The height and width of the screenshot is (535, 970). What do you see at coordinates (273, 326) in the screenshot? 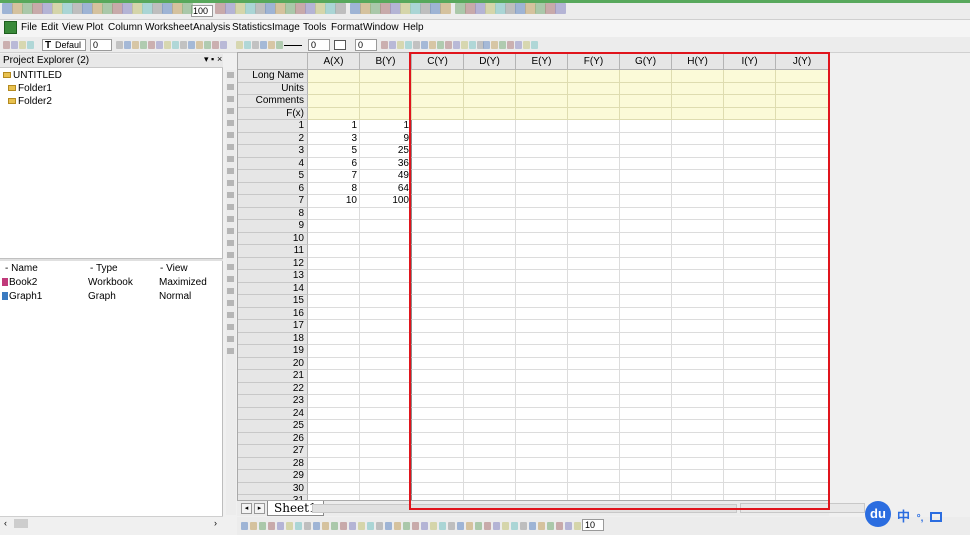
I see `row-header: 17` at bounding box center [273, 326].